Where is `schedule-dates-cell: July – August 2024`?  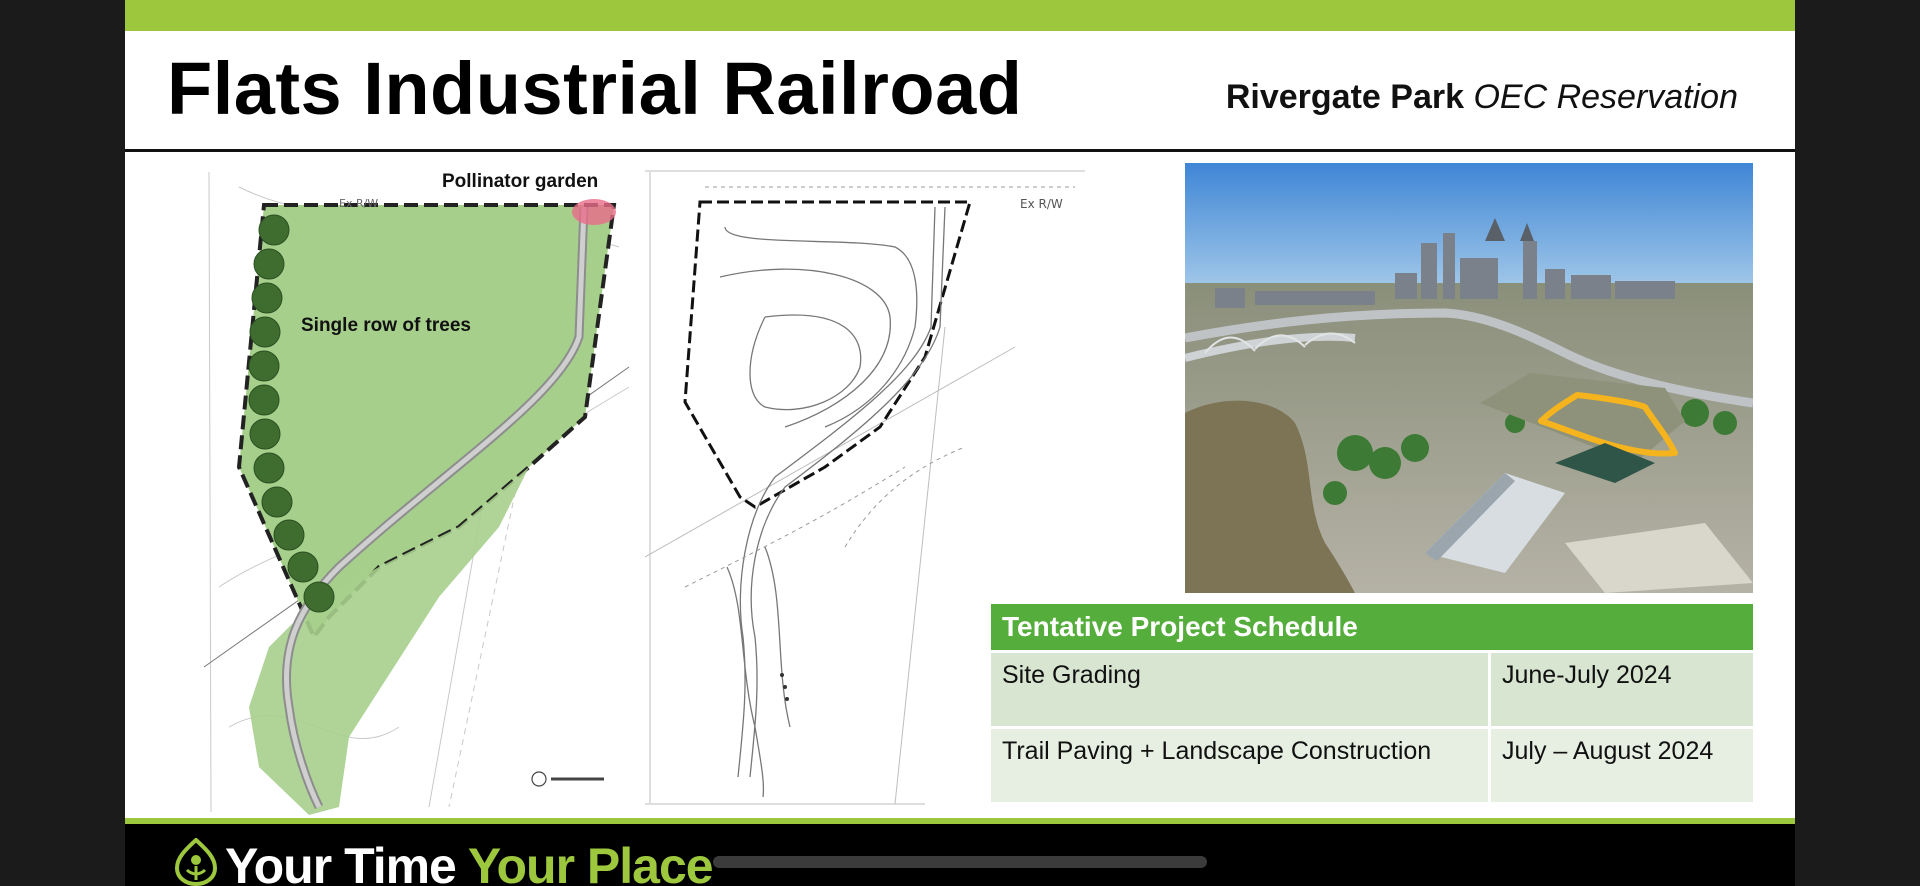 schedule-dates-cell: July – August 2024 is located at coordinates (1622, 765).